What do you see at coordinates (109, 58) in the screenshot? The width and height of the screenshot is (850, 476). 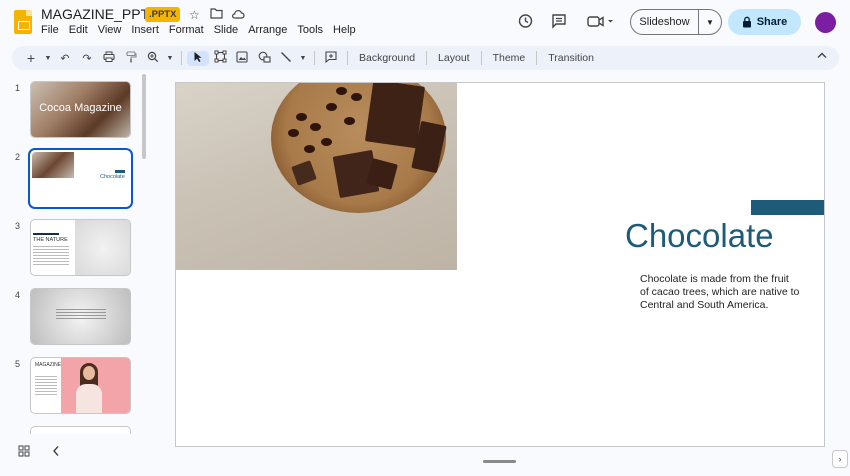 I see `print-icon` at bounding box center [109, 58].